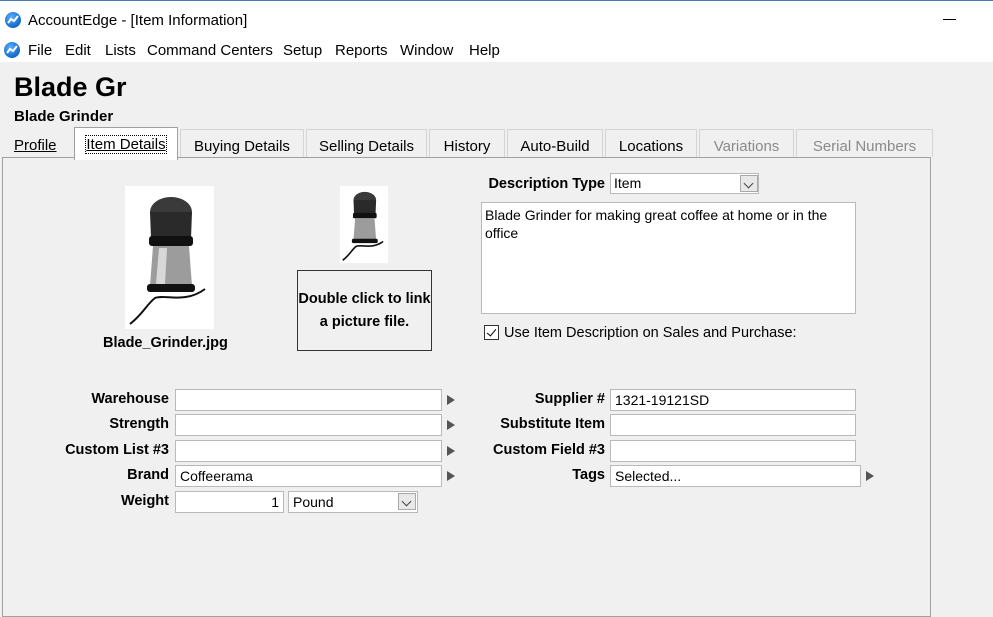 Image resolution: width=993 pixels, height=617 pixels. Describe the element at coordinates (651, 143) in the screenshot. I see `tab-locations: Locations` at that location.